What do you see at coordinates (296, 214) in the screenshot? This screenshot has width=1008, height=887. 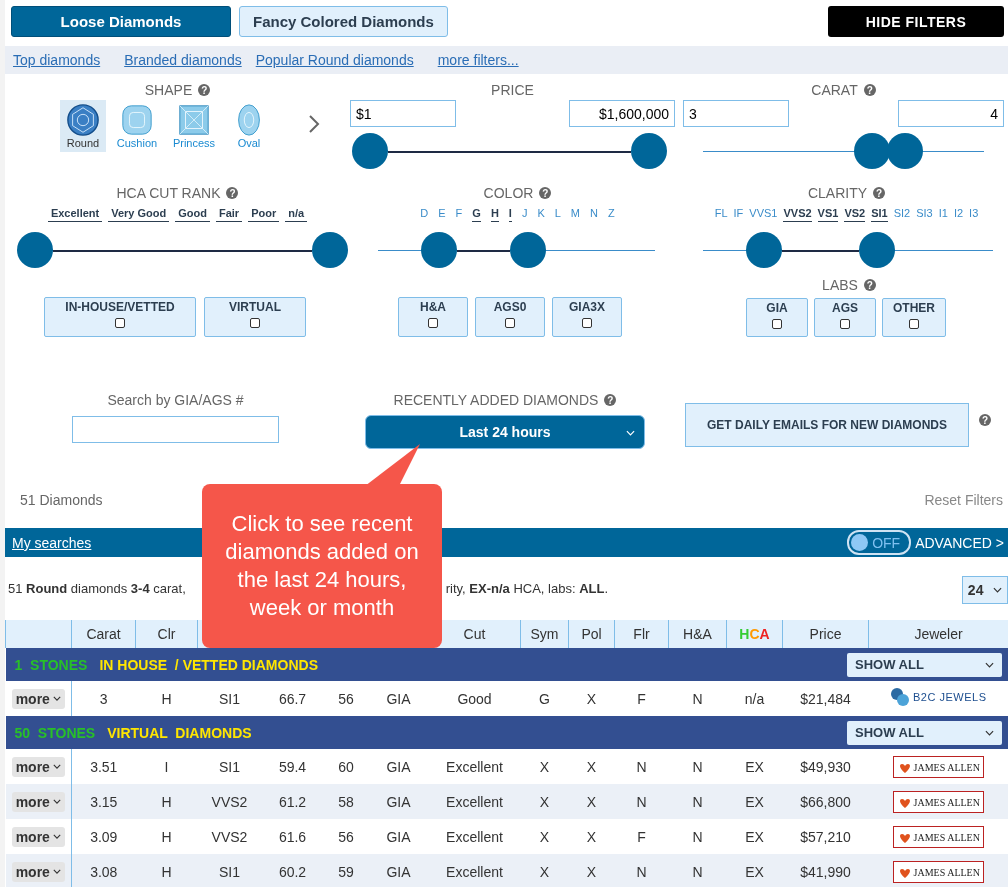 I see `grade-option: n/a` at bounding box center [296, 214].